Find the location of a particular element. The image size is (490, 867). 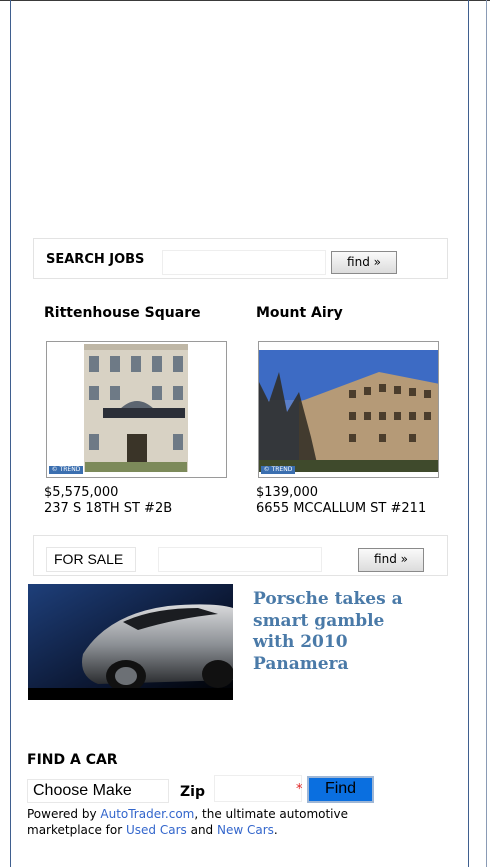

for-sale-search-input is located at coordinates (240, 559).